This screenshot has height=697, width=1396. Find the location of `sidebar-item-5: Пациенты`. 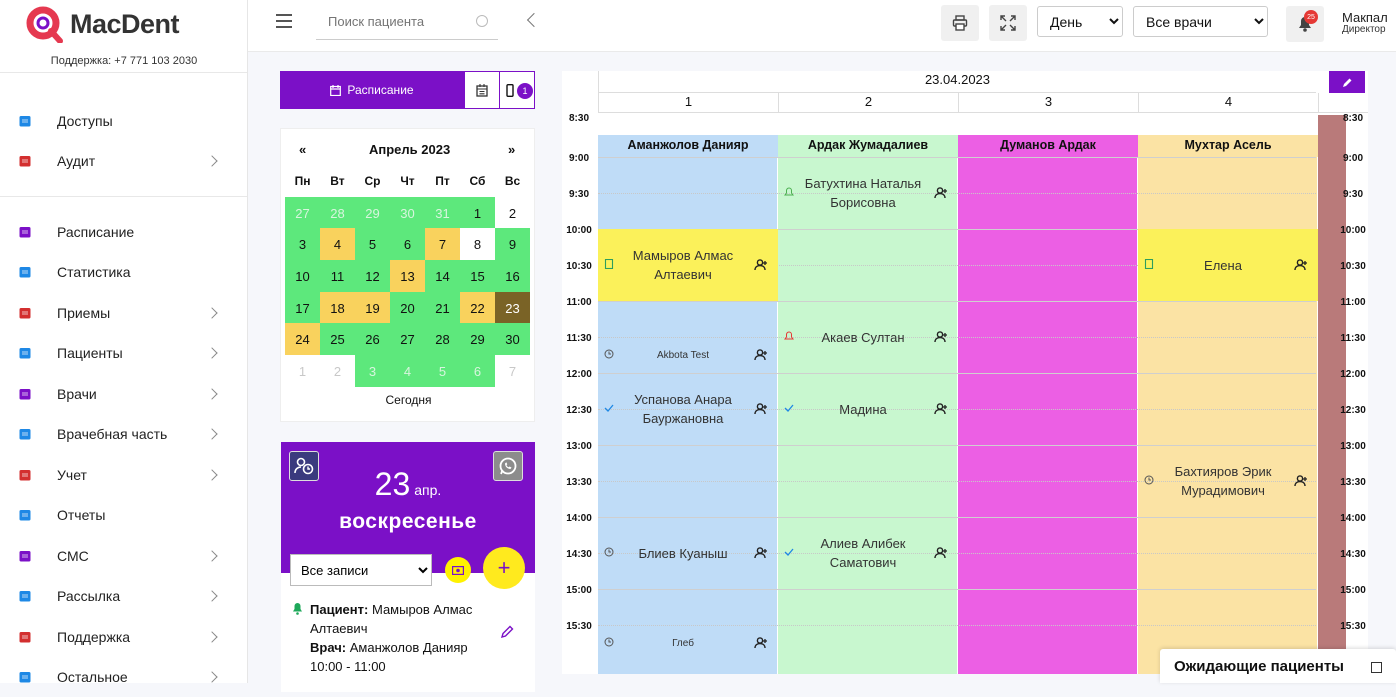

sidebar-item-5: Пациенты is located at coordinates (123, 353).